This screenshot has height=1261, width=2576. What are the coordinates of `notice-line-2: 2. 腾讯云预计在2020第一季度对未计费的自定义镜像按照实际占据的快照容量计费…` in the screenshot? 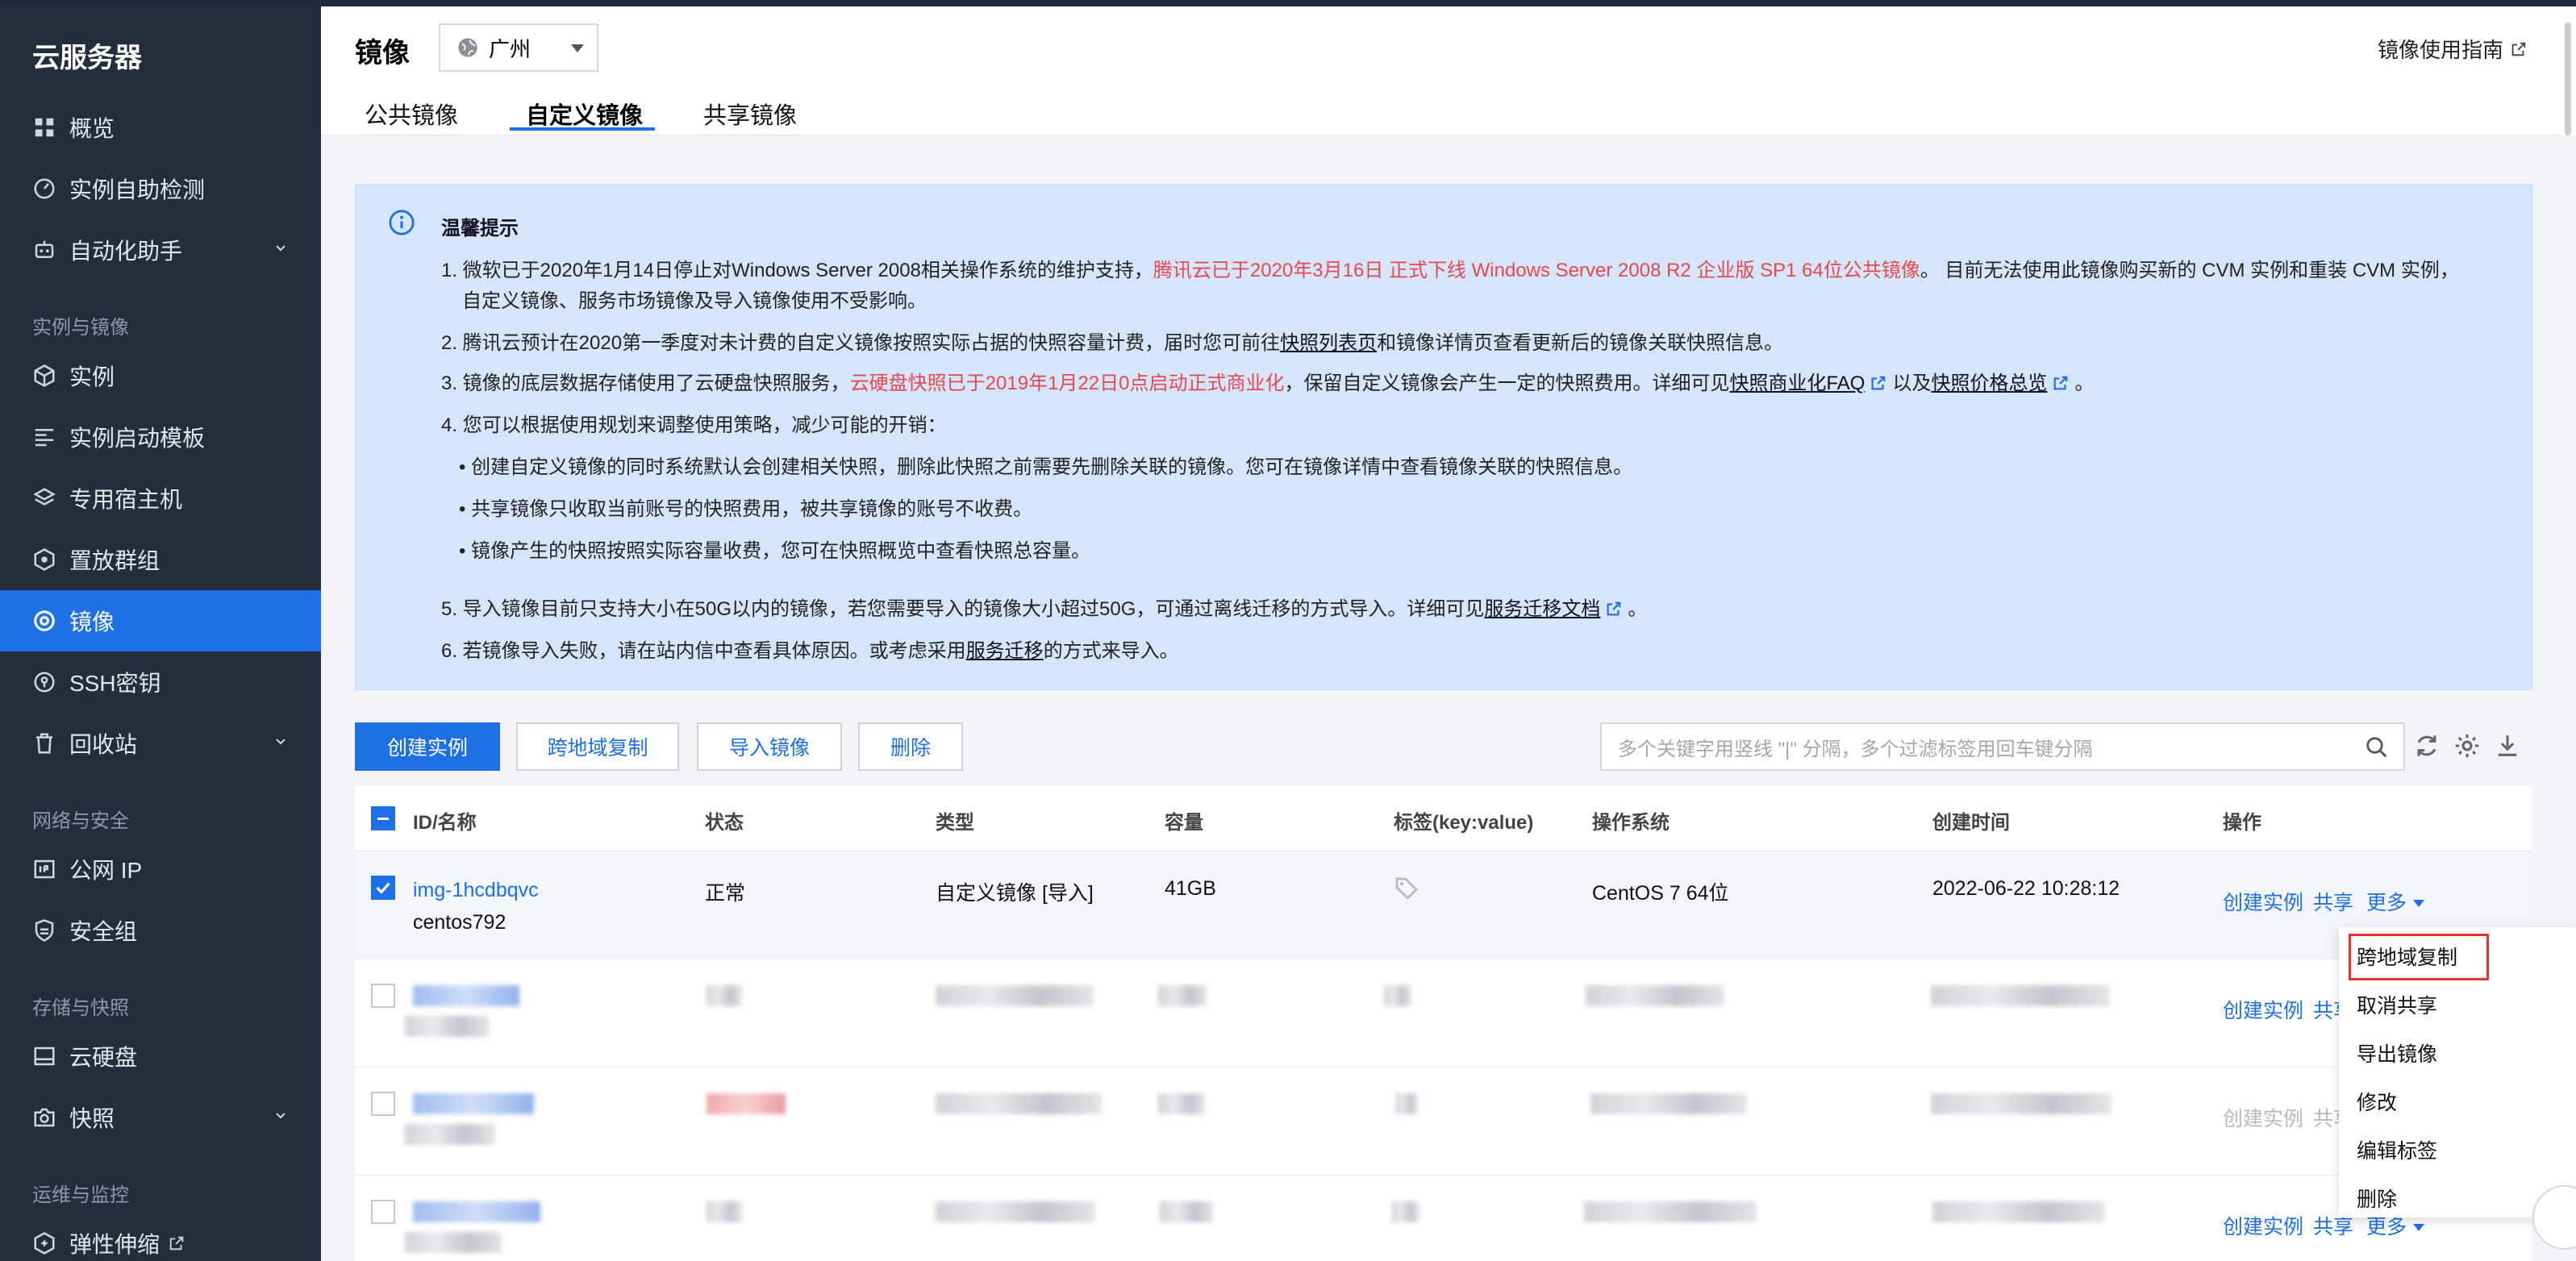 It's located at (1112, 341).